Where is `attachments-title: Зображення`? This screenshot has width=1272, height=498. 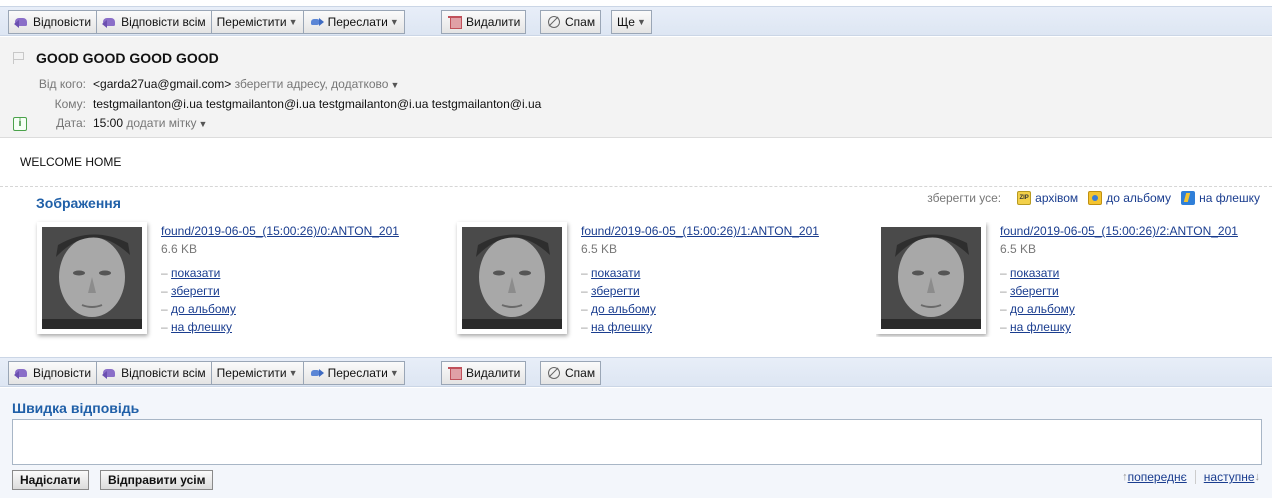
attachments-title: Зображення is located at coordinates (78, 203).